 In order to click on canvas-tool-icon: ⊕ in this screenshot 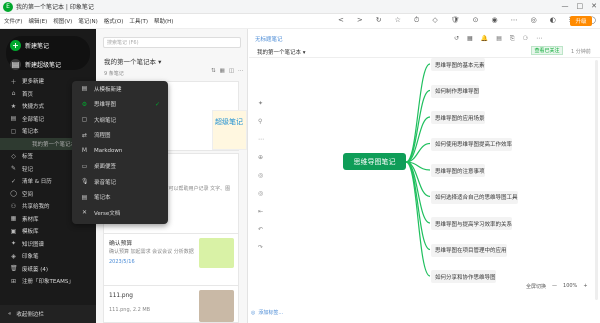, I will do `click(261, 157)`.